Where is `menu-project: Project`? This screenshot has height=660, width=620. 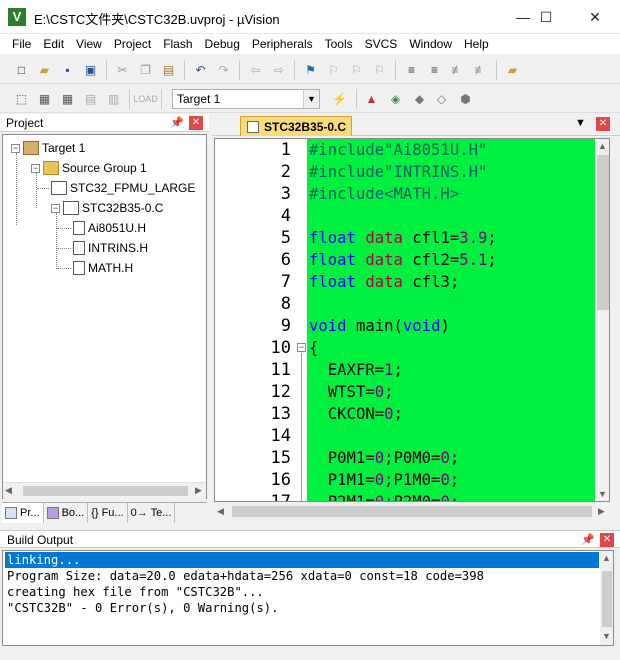
menu-project: Project is located at coordinates (132, 44).